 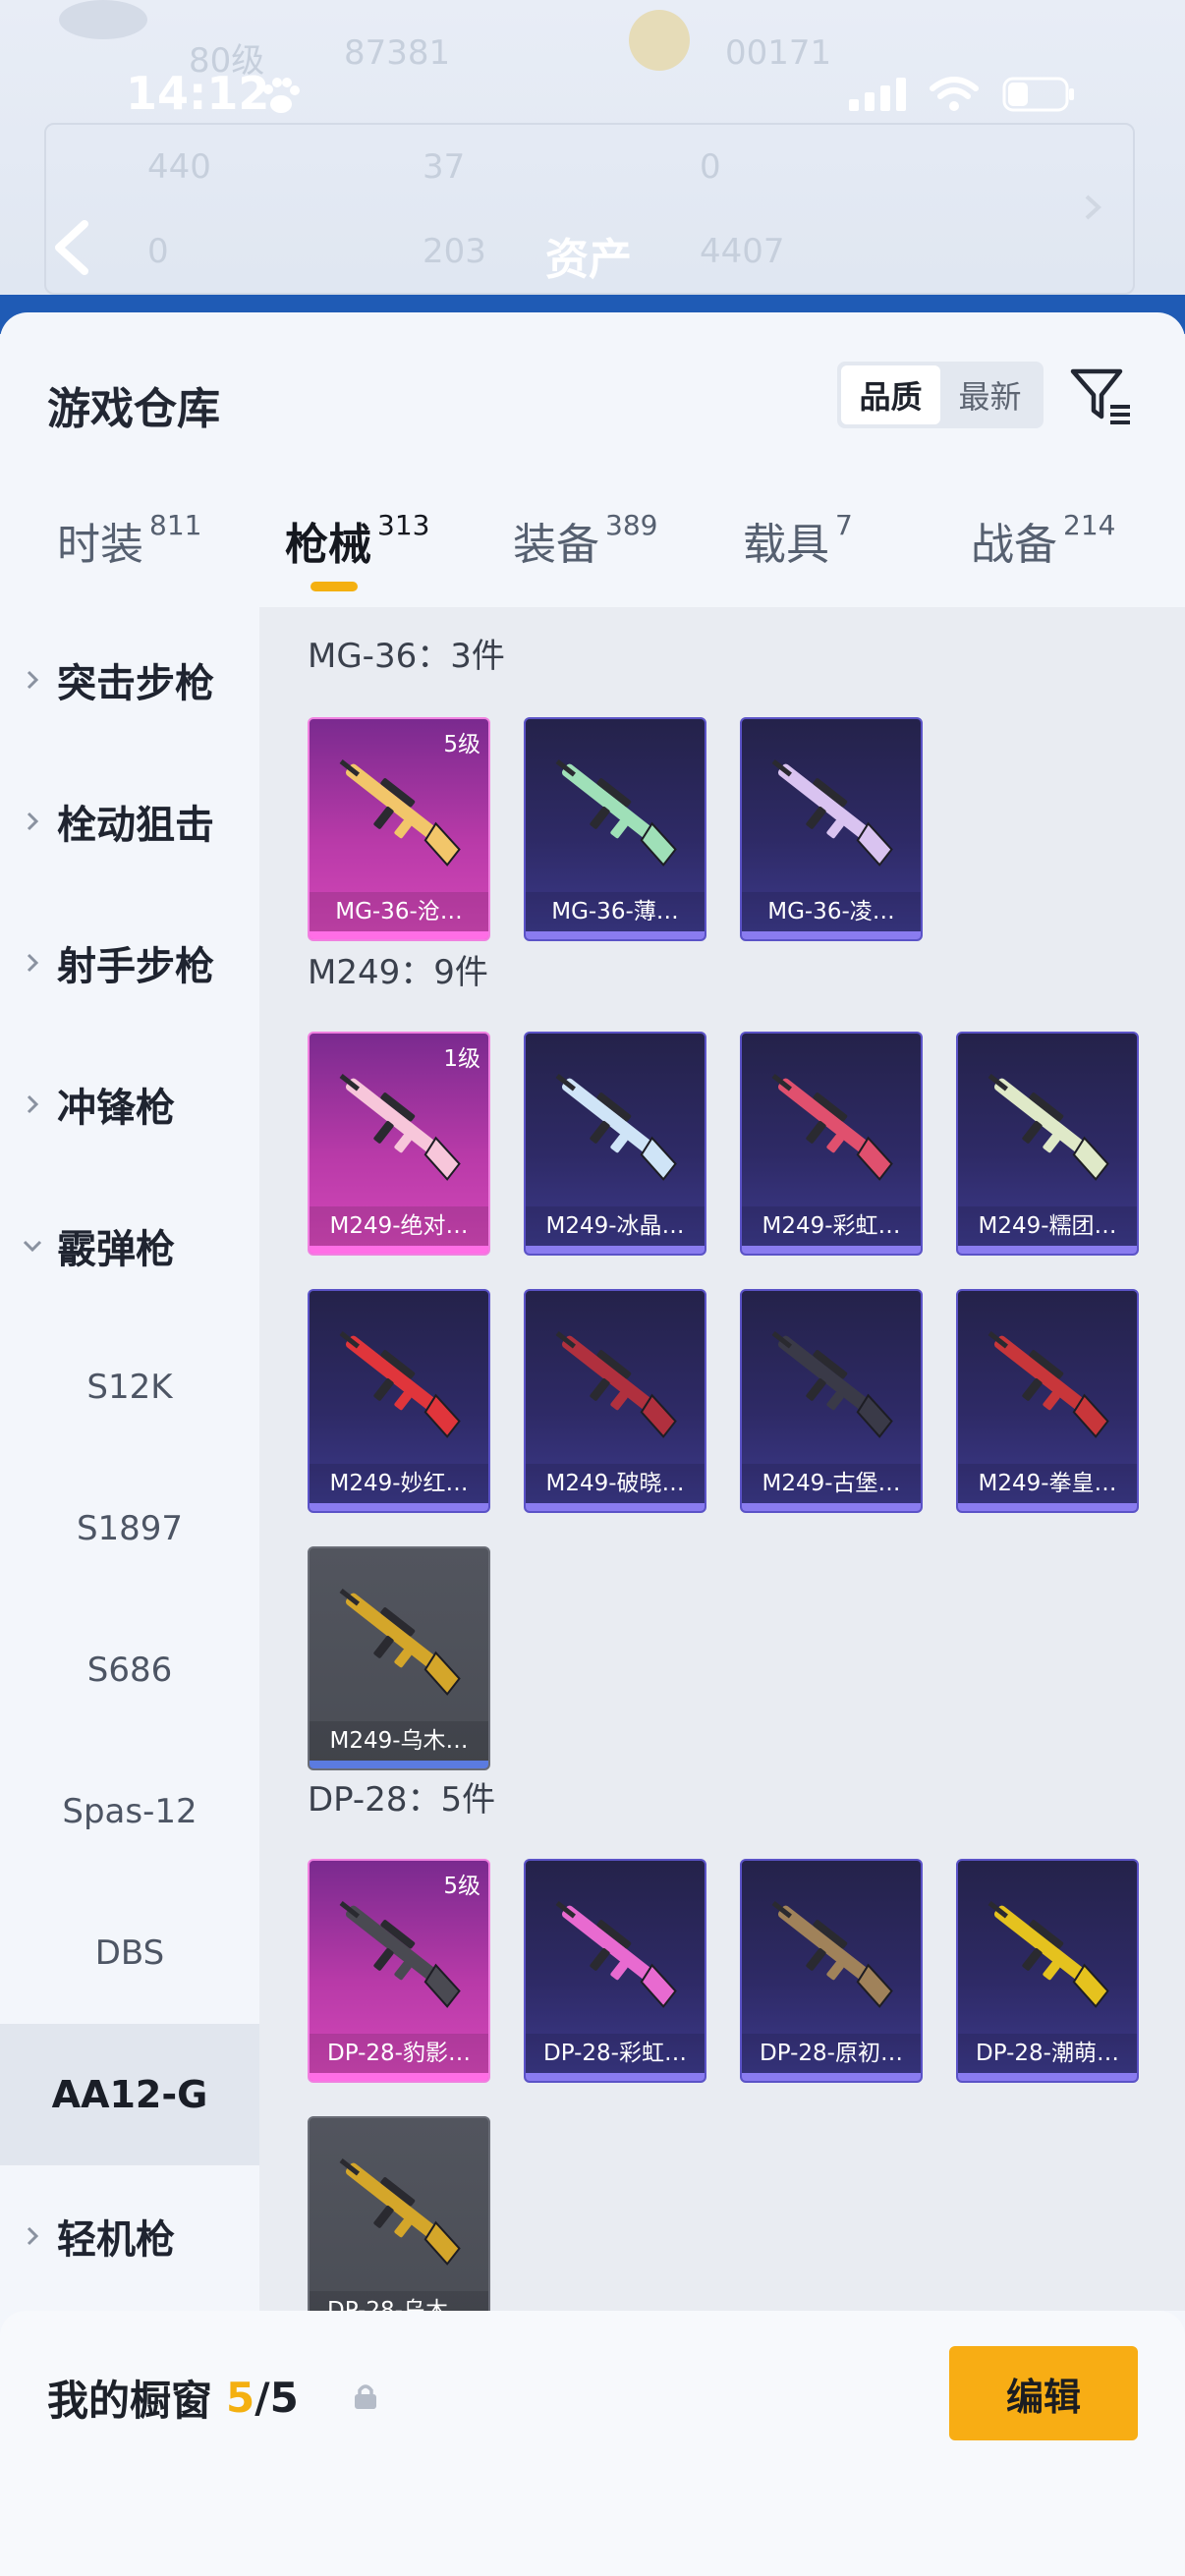 I want to click on background-id: 00171, so click(x=779, y=53).